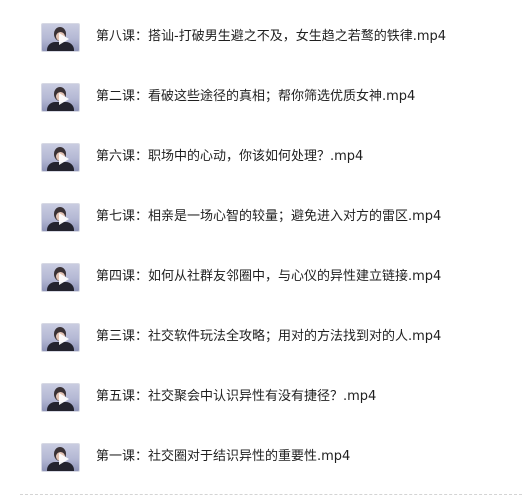 The height and width of the screenshot is (501, 522). Describe the element at coordinates (271, 37) in the screenshot. I see `file-name: 第八课：搭讪-打破男生避之不及，女生趋之若鹜的铁律.mp4` at that location.